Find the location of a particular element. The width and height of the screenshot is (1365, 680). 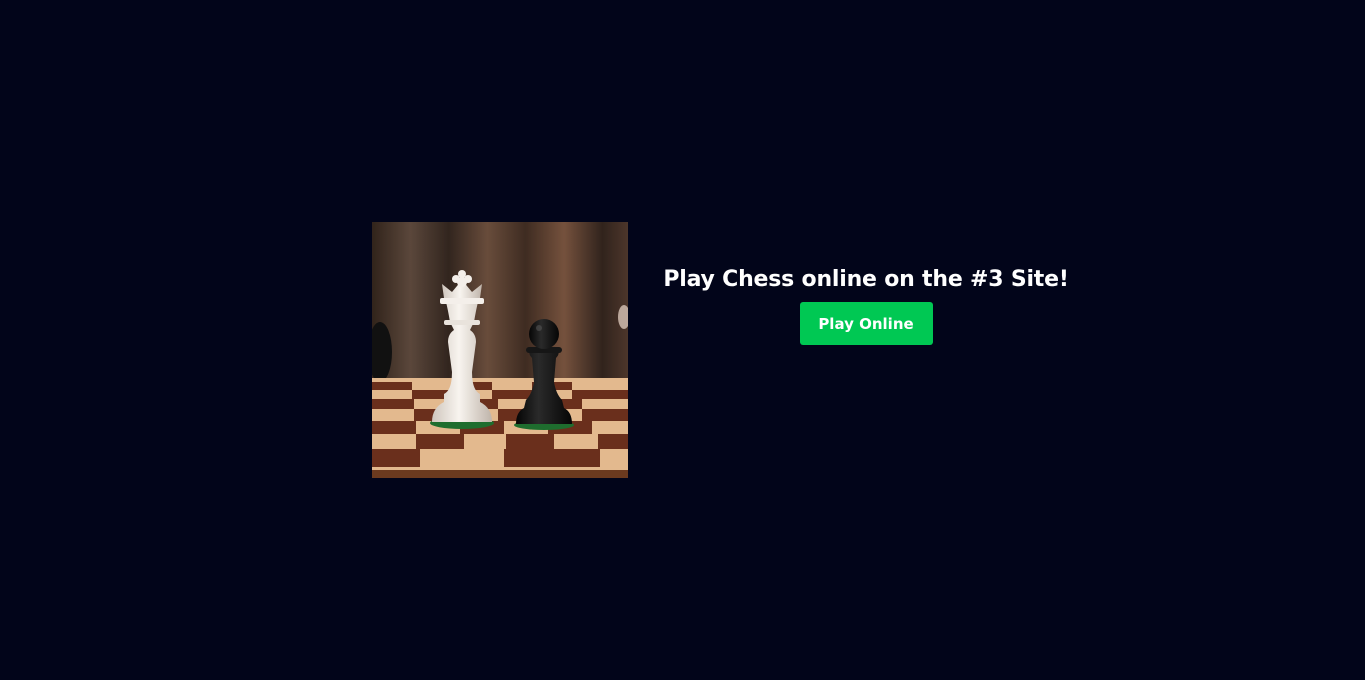

play-online-button: Play Online is located at coordinates (866, 323).